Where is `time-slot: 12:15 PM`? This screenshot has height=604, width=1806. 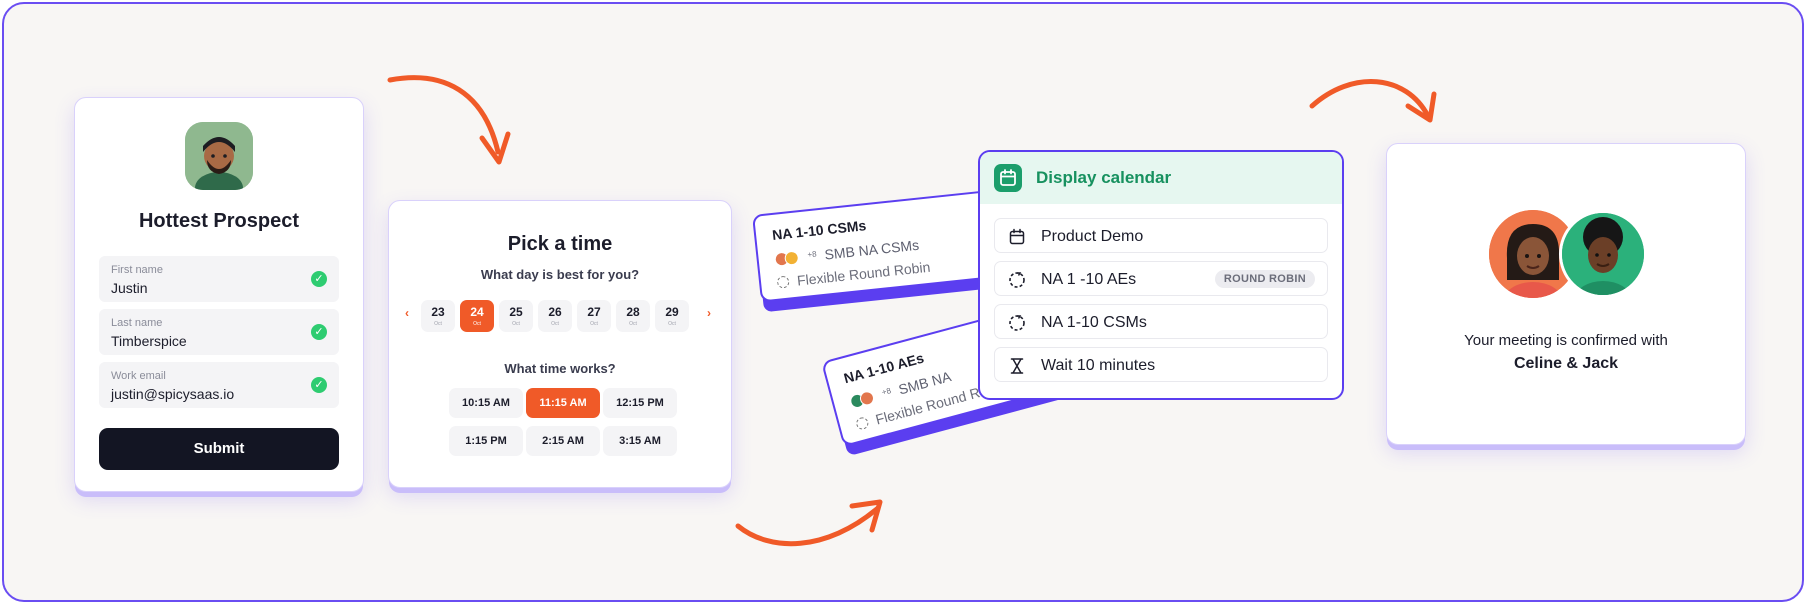
time-slot: 12:15 PM is located at coordinates (640, 403).